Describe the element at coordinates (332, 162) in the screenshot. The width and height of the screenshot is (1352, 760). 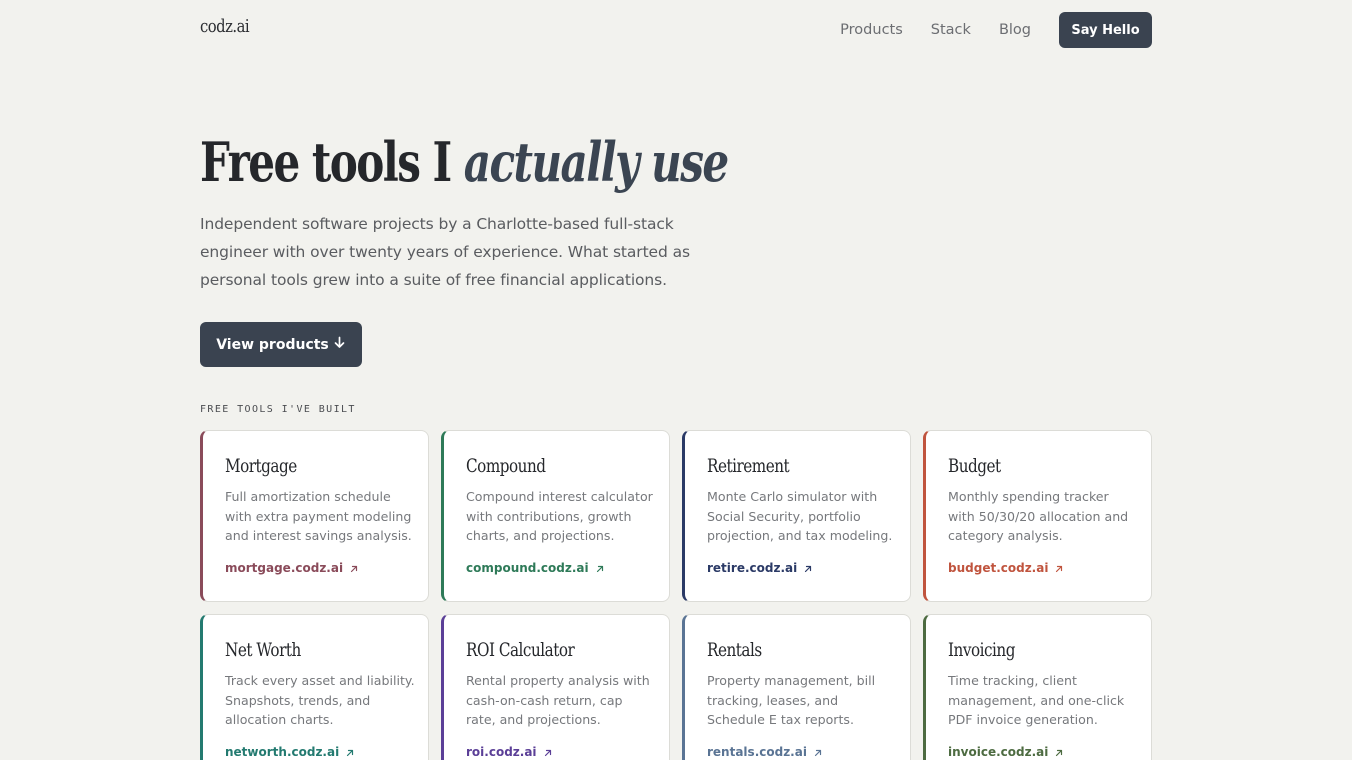
I see `hero-title-plain: Free tools I` at that location.